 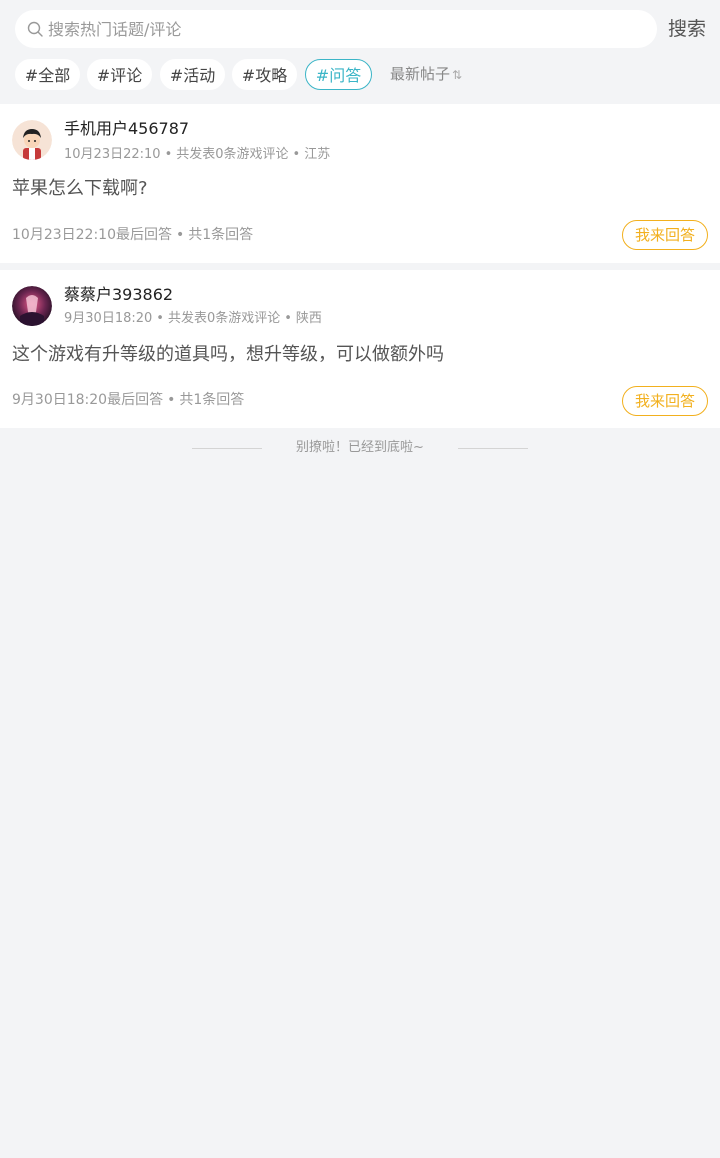 I want to click on cartoon-avatar-icon, so click(x=32, y=140).